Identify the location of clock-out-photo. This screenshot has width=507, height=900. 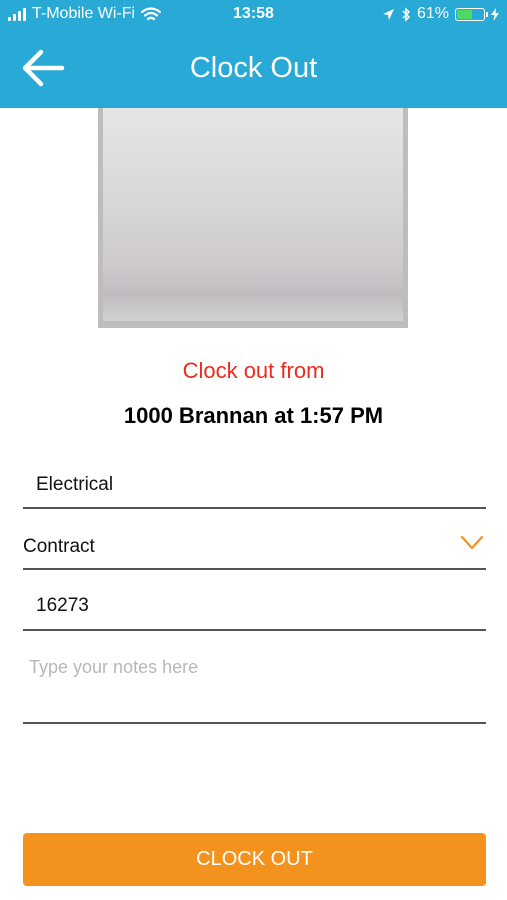
(253, 218).